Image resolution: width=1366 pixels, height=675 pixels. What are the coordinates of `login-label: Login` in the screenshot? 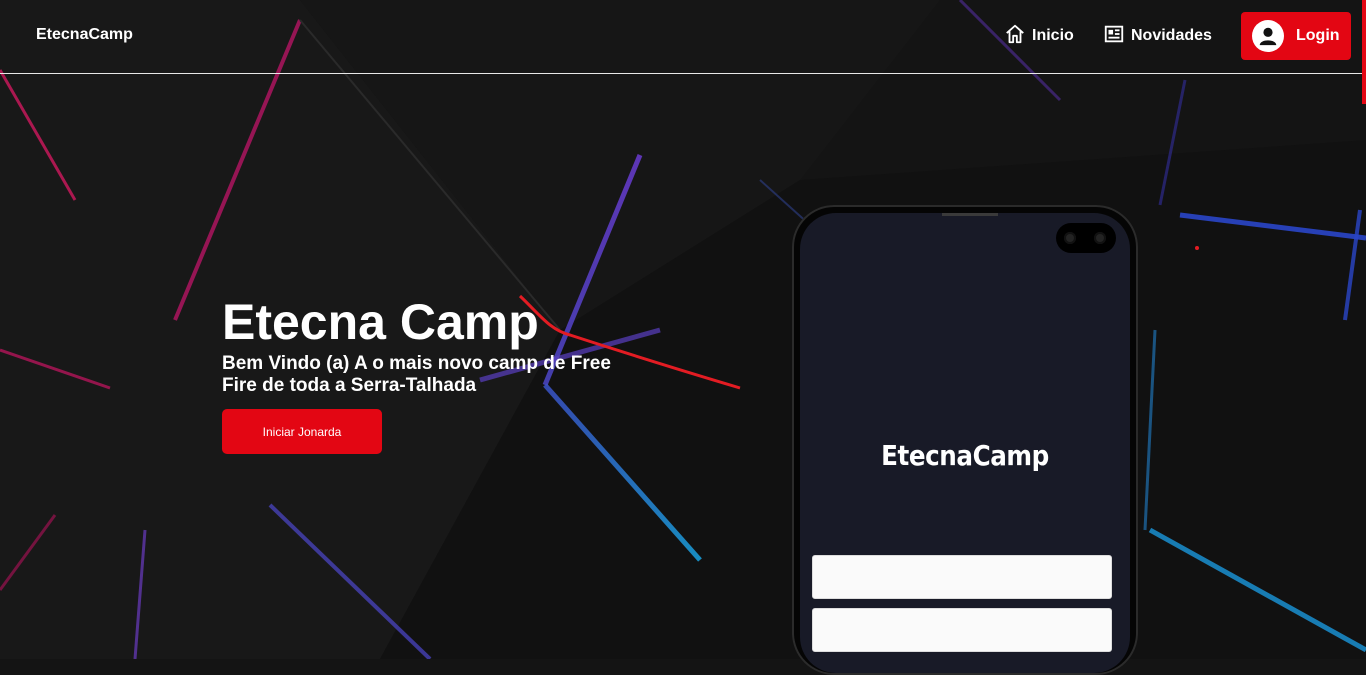 It's located at (1318, 35).